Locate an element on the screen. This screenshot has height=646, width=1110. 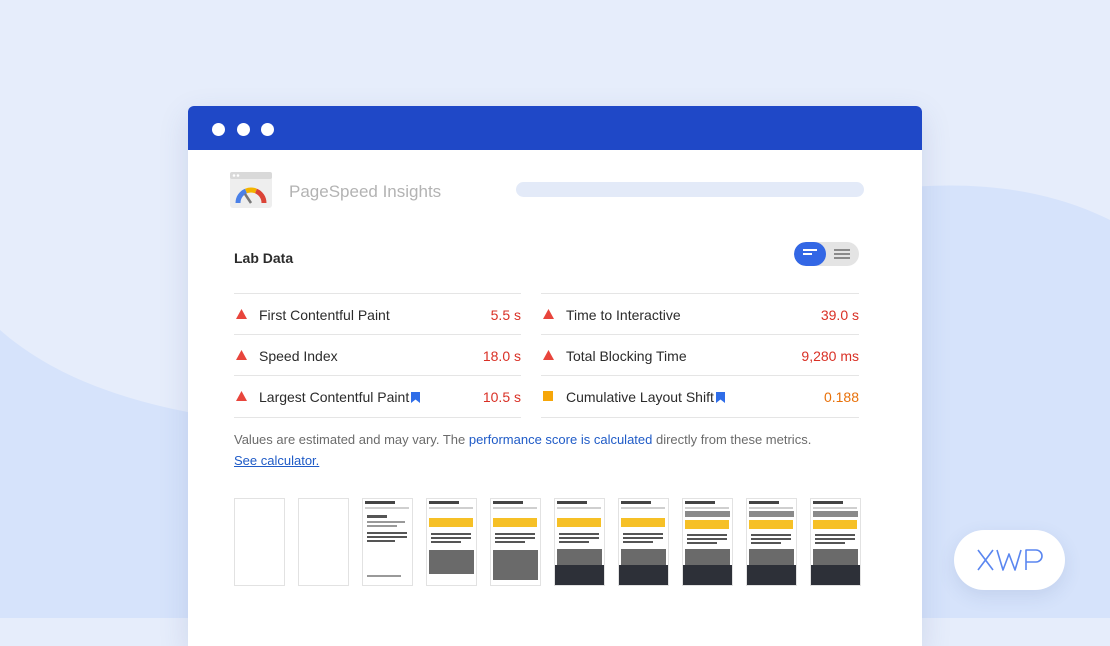
metric-value: 39.0 s is located at coordinates (839, 315).